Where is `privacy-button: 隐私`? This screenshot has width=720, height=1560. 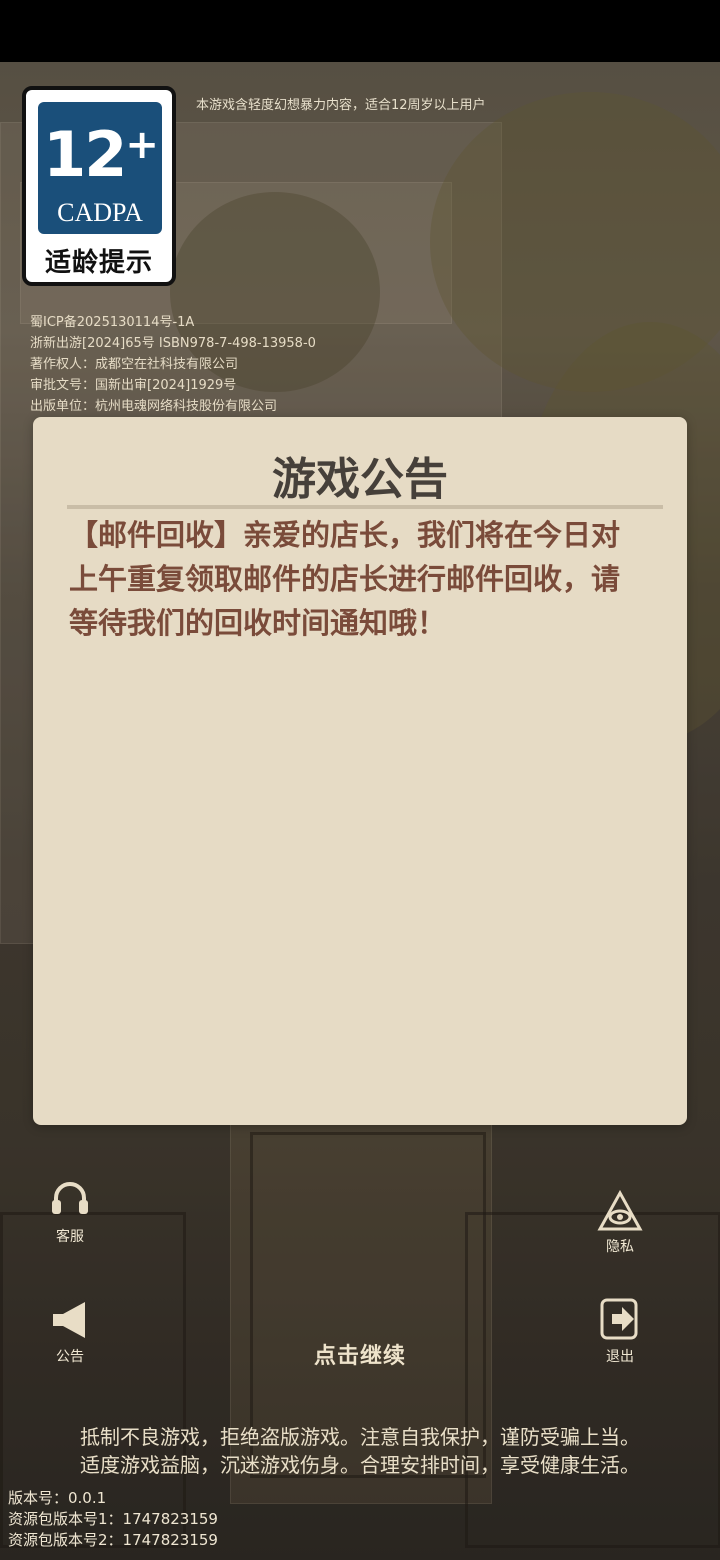 privacy-button: 隐私 is located at coordinates (620, 1223).